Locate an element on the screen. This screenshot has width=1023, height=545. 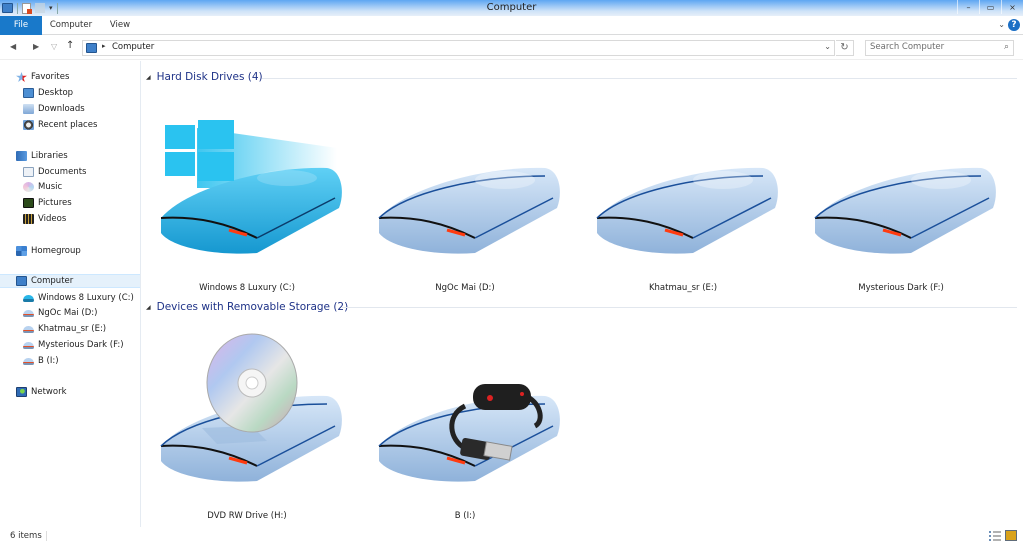
pictures-icon is located at coordinates (28, 203).